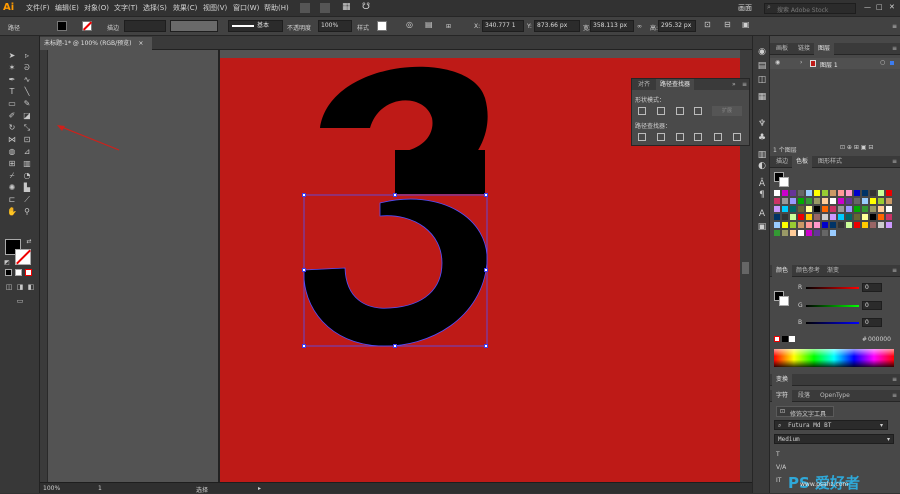 Image resolution: width=900 pixels, height=494 pixels. I want to click on gpu-icon: ☋, so click(366, 7).